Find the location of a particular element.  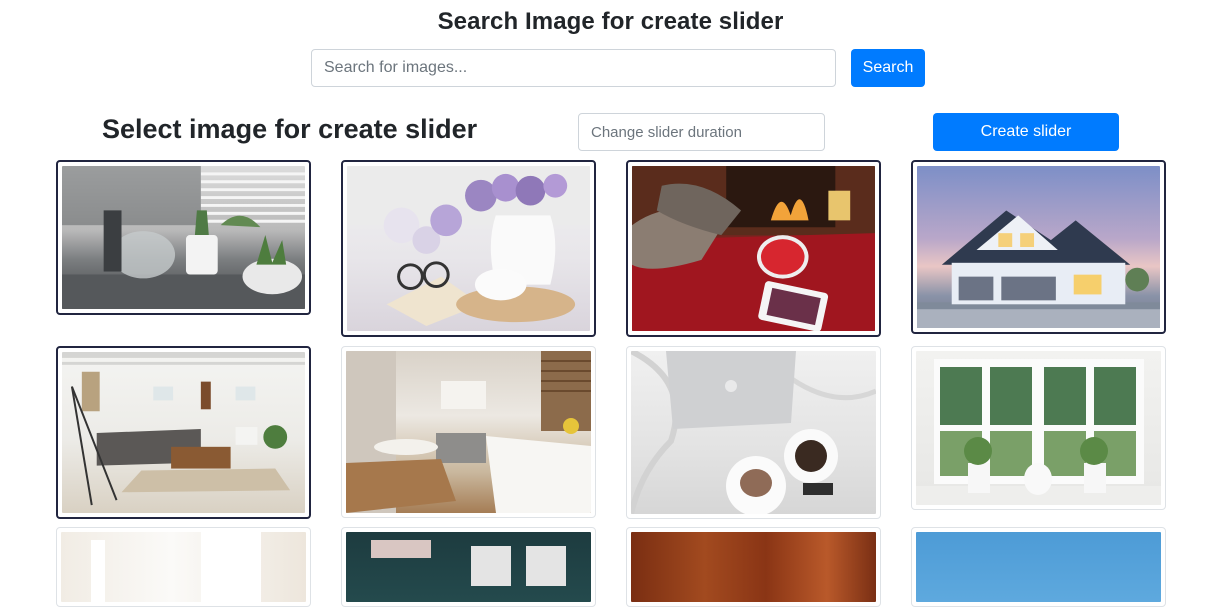

slider-duration-input is located at coordinates (701, 132).